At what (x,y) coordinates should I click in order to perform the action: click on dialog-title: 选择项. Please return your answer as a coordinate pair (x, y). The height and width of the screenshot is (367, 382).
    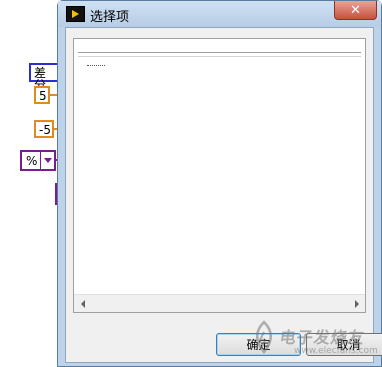
    Looking at the image, I should click on (110, 17).